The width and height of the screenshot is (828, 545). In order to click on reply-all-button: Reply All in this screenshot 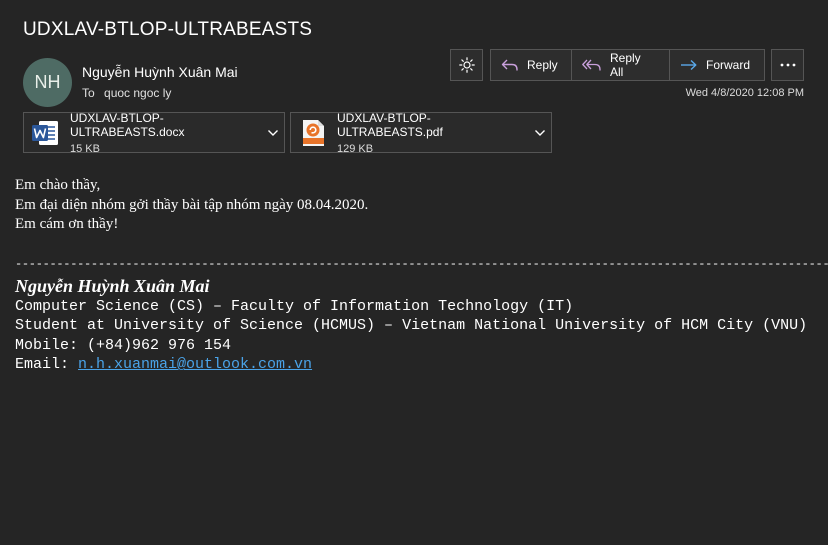, I will do `click(621, 65)`.